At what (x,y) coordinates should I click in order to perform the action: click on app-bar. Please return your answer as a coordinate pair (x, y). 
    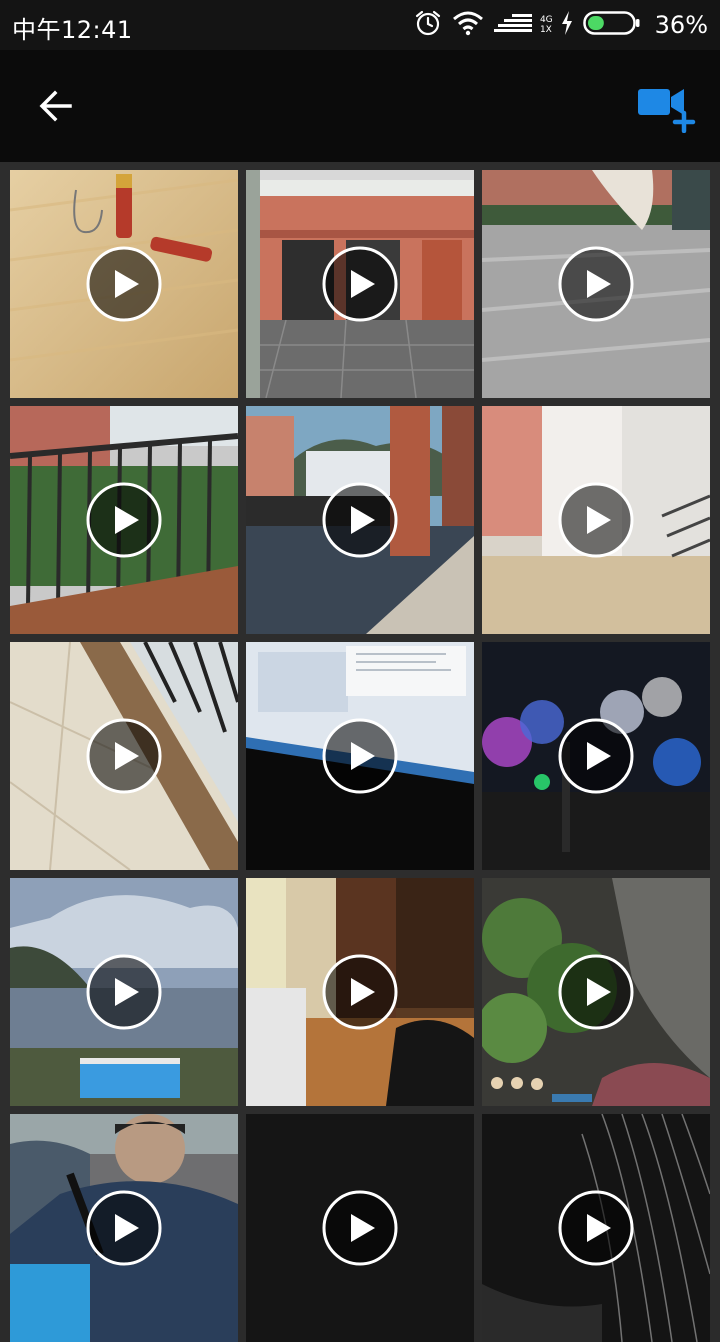
    Looking at the image, I should click on (360, 106).